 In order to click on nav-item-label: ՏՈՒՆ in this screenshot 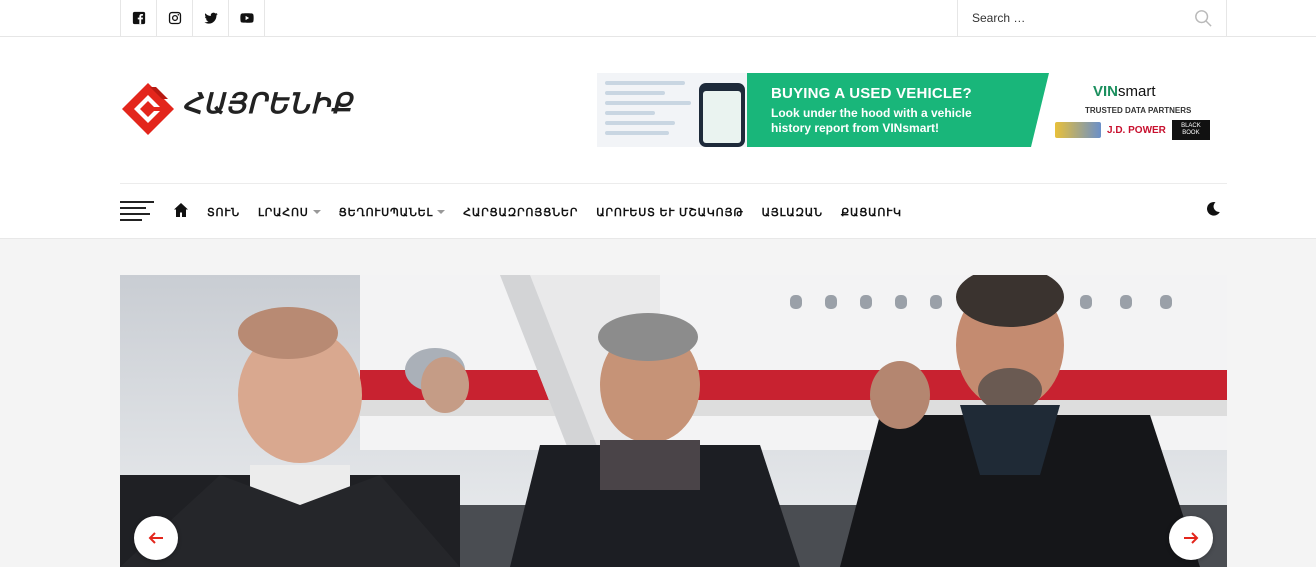, I will do `click(223, 212)`.